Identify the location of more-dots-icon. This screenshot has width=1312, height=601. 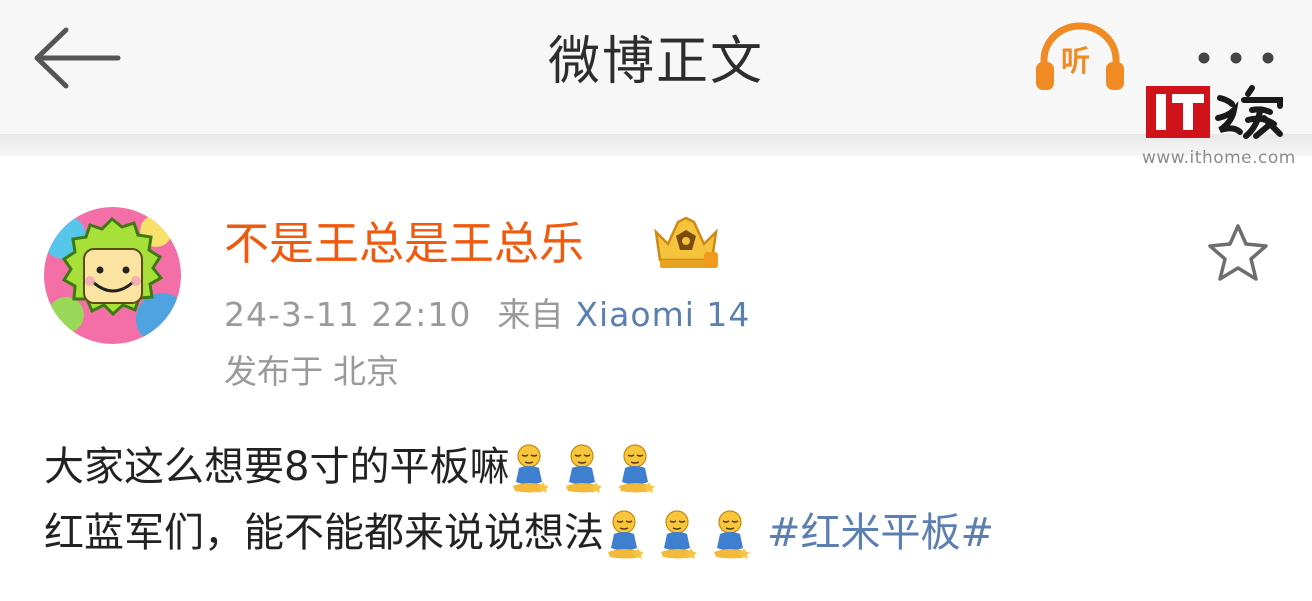
(1236, 58).